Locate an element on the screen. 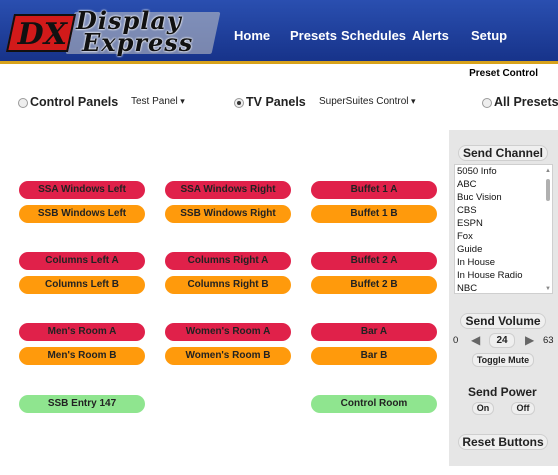  volume-min: 0 is located at coordinates (456, 340).